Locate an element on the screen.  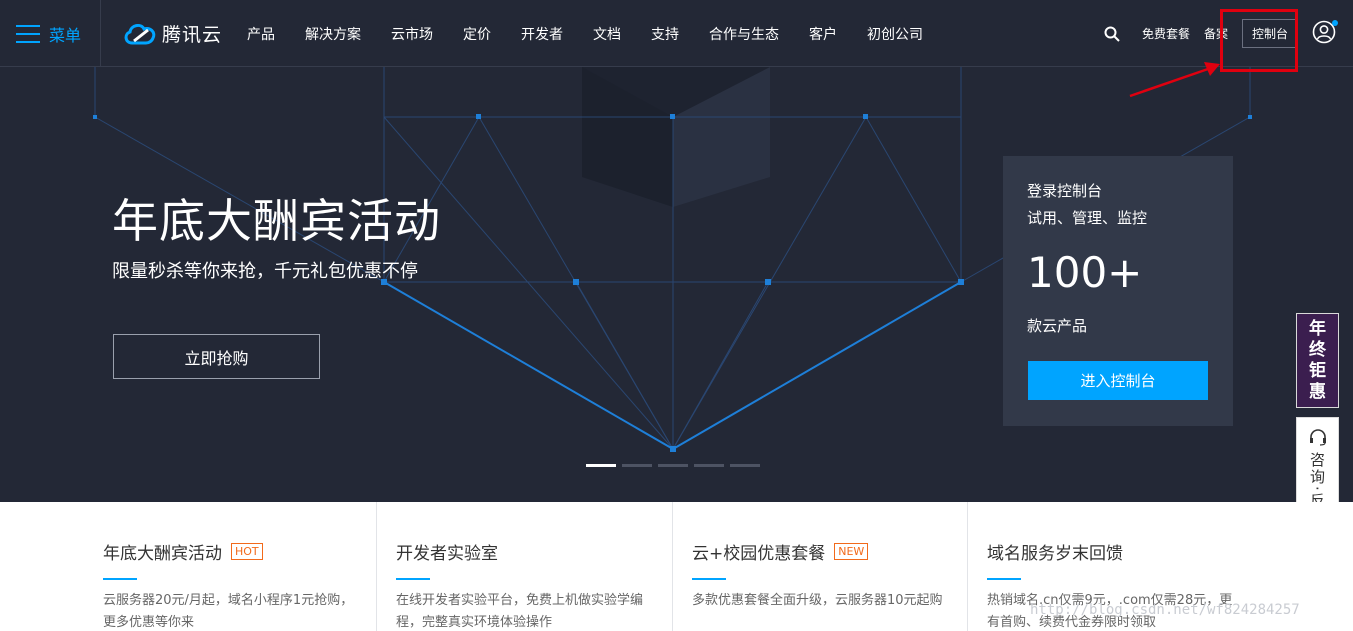
console-card-line3: 款云产品 is located at coordinates (1057, 326).